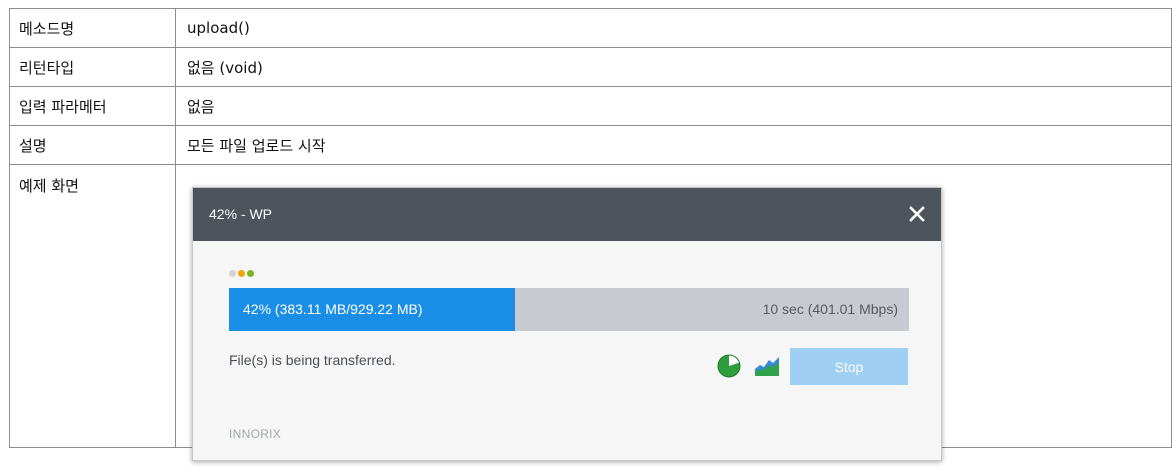 The width and height of the screenshot is (1176, 468). What do you see at coordinates (312, 360) in the screenshot?
I see `transfer-status-text: File(s) is being transferred.` at bounding box center [312, 360].